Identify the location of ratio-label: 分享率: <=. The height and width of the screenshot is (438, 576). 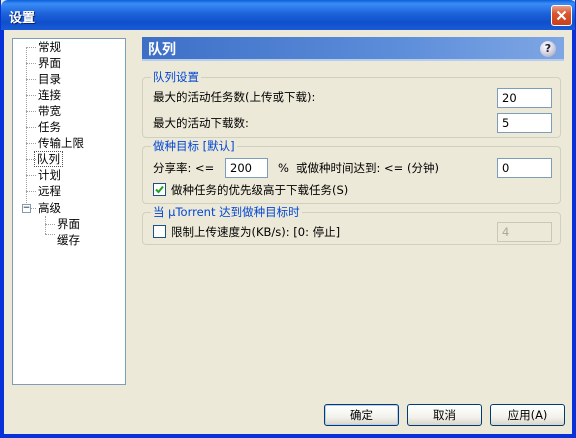
(184, 168).